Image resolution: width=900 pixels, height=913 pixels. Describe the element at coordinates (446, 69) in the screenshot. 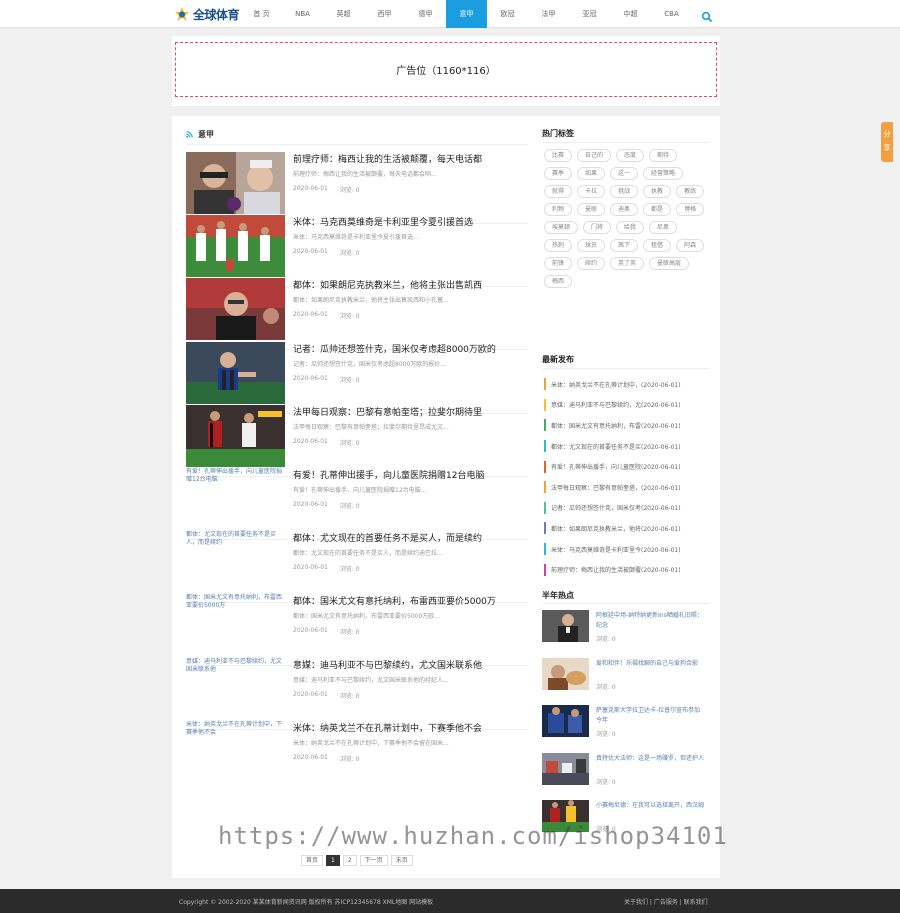

I see `ad-placeholder: 广告位（1160*116）` at that location.